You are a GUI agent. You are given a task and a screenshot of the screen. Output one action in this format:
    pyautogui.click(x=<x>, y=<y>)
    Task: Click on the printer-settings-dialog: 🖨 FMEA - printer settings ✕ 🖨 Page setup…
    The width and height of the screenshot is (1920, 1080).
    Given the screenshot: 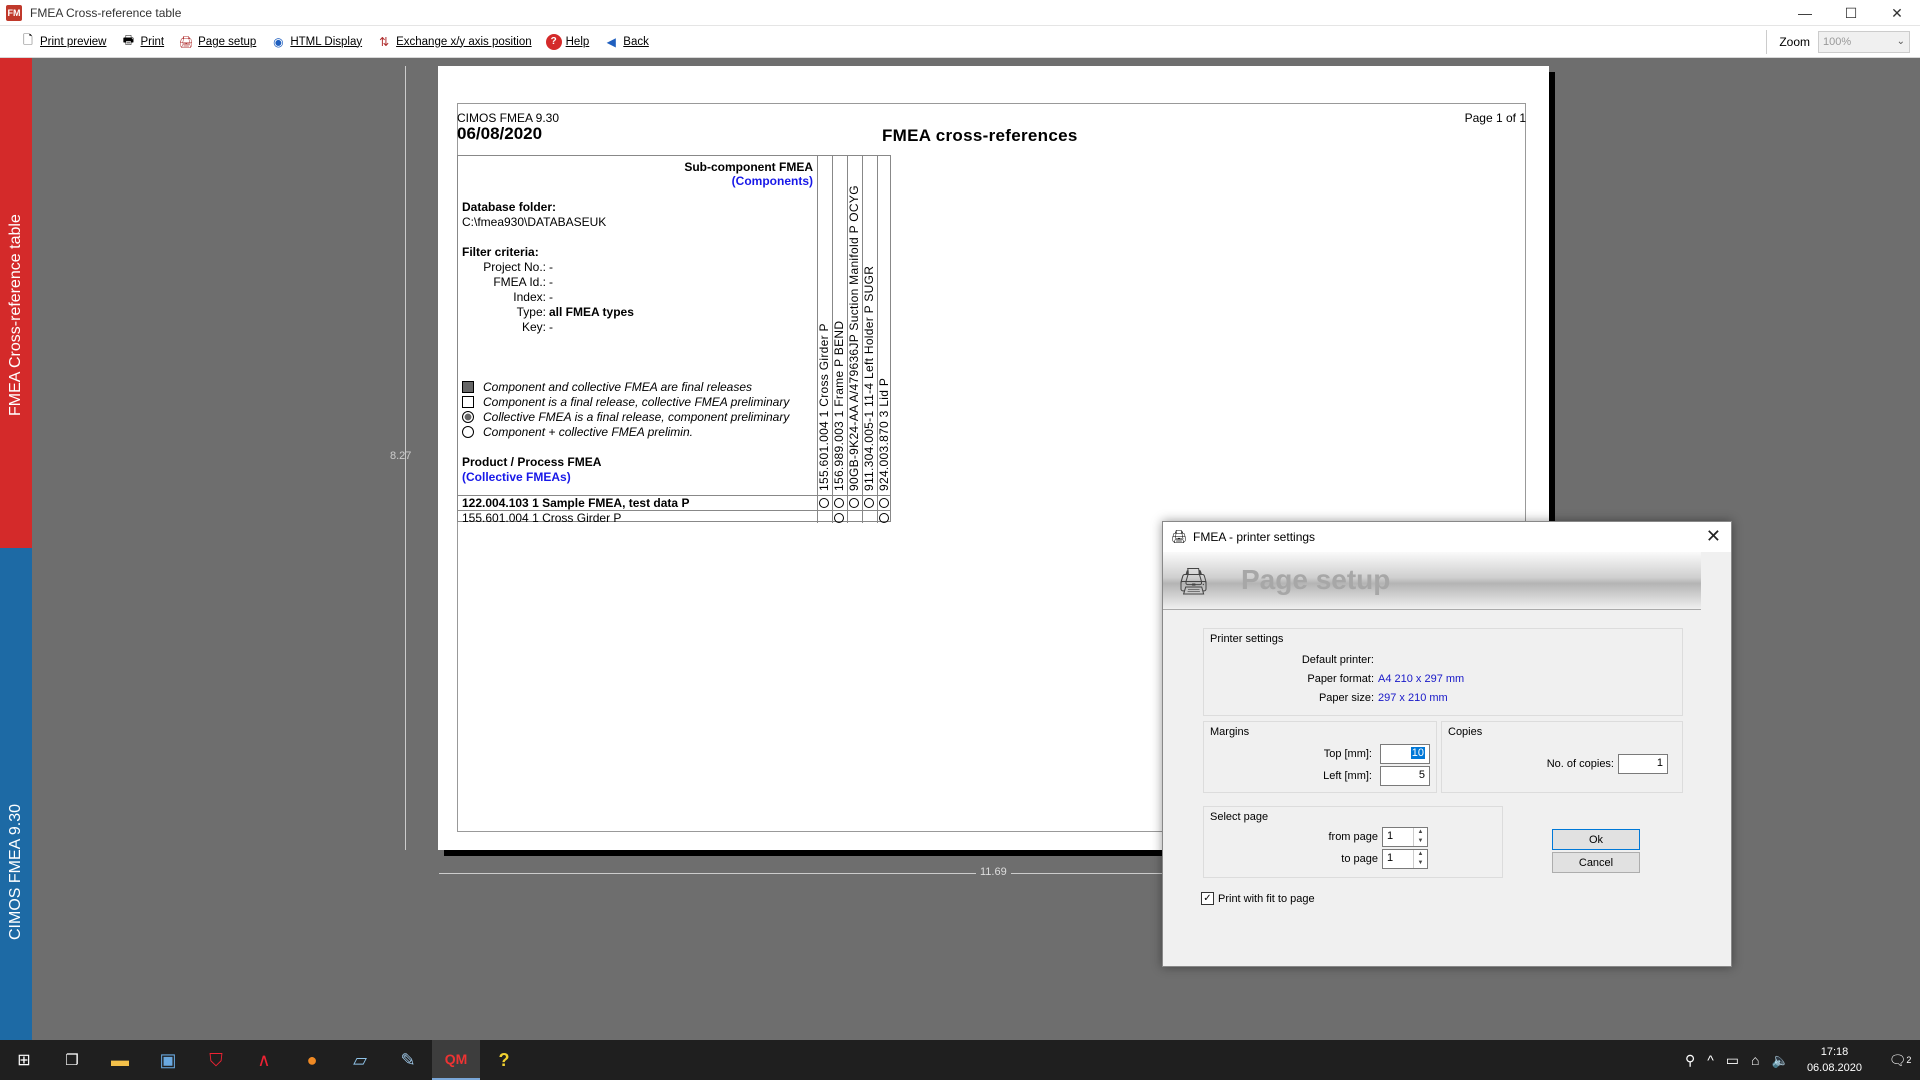 What is the action you would take?
    pyautogui.click(x=1447, y=744)
    